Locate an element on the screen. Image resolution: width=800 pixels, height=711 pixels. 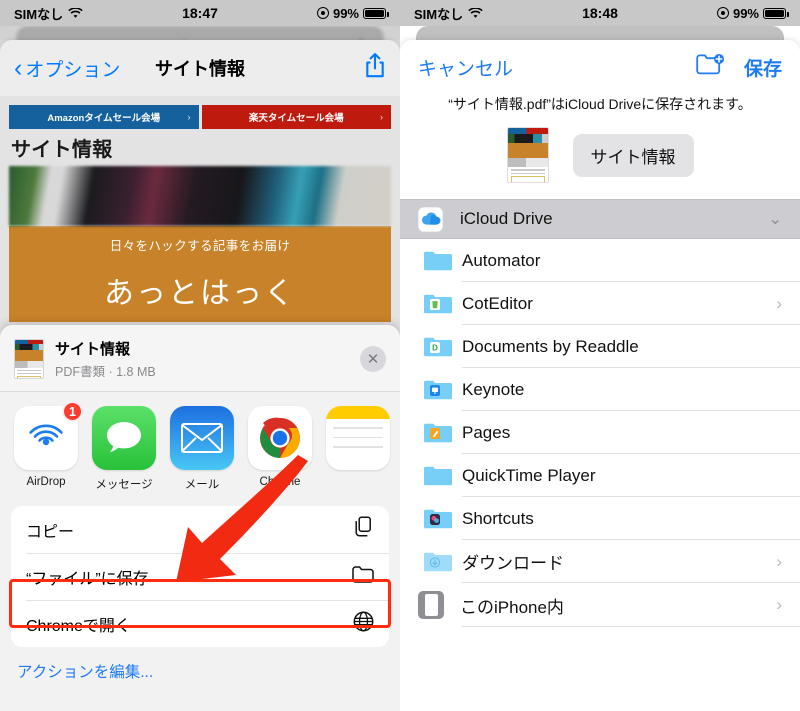
app-label: メッセージ is located at coordinates (124, 485).